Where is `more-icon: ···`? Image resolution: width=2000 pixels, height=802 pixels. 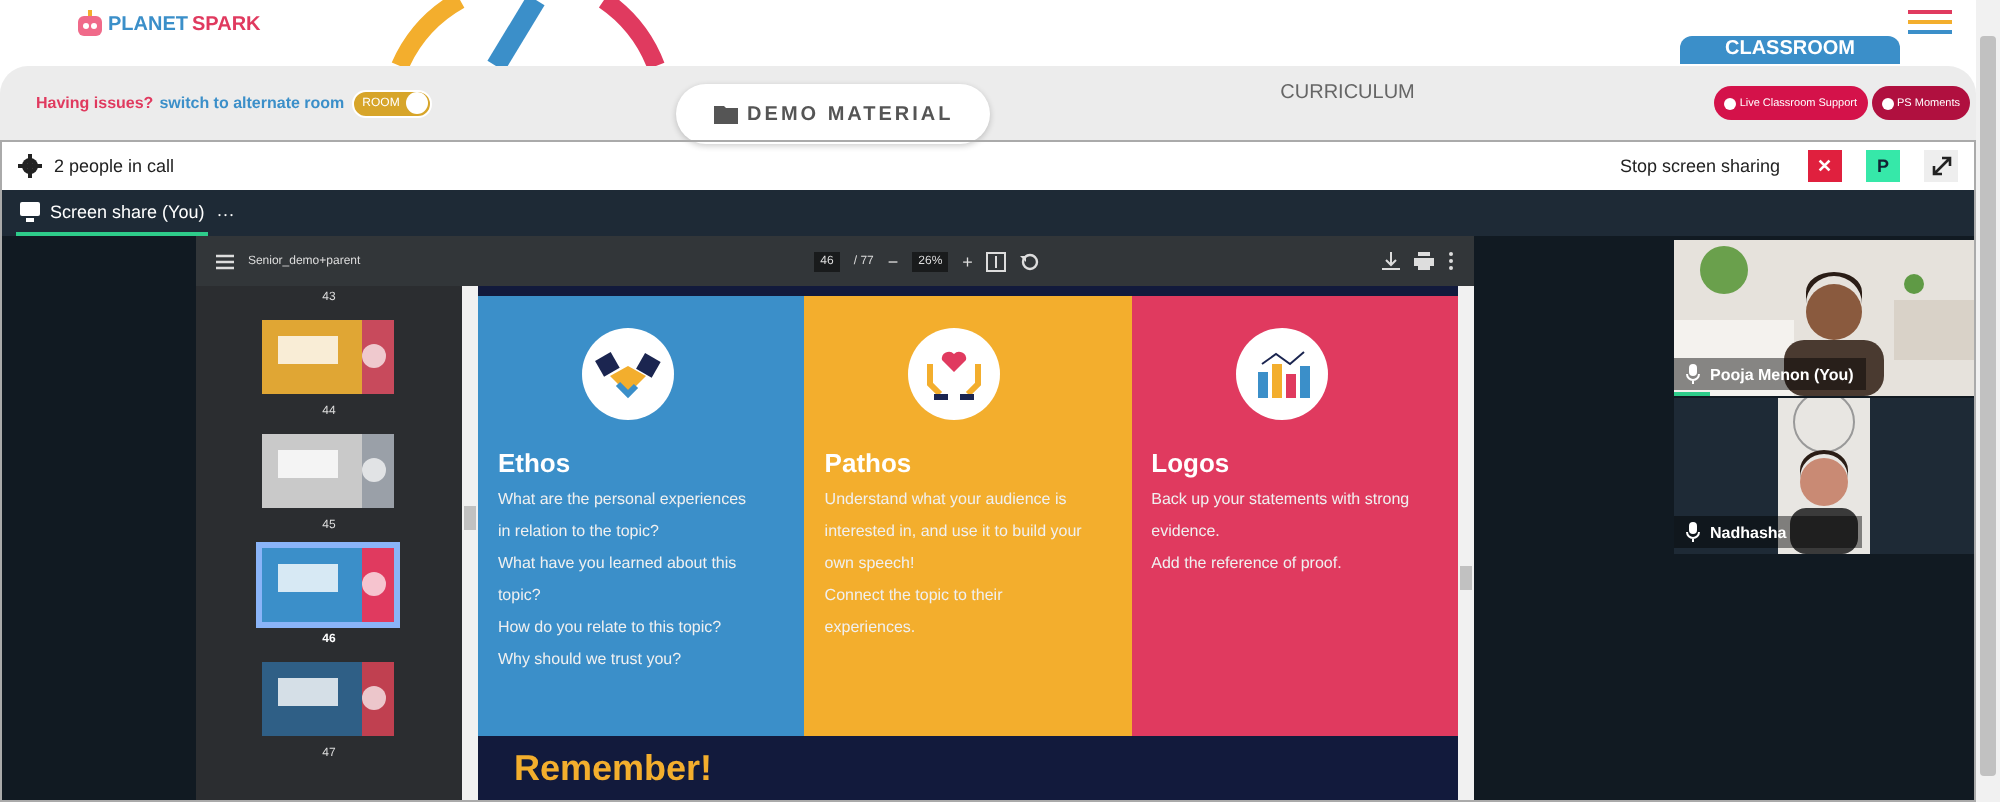 more-icon: ··· is located at coordinates (225, 213).